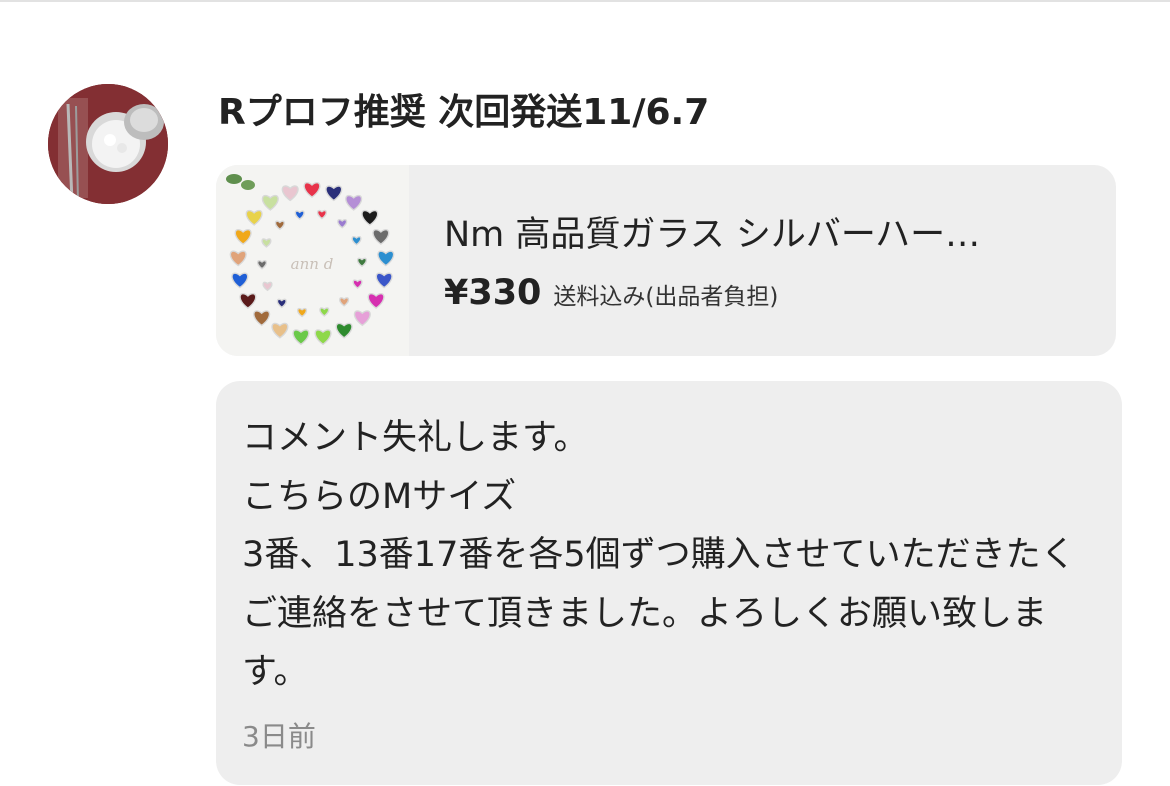 This screenshot has height=786, width=1170. I want to click on product-thumbnail: ann d, so click(312, 260).